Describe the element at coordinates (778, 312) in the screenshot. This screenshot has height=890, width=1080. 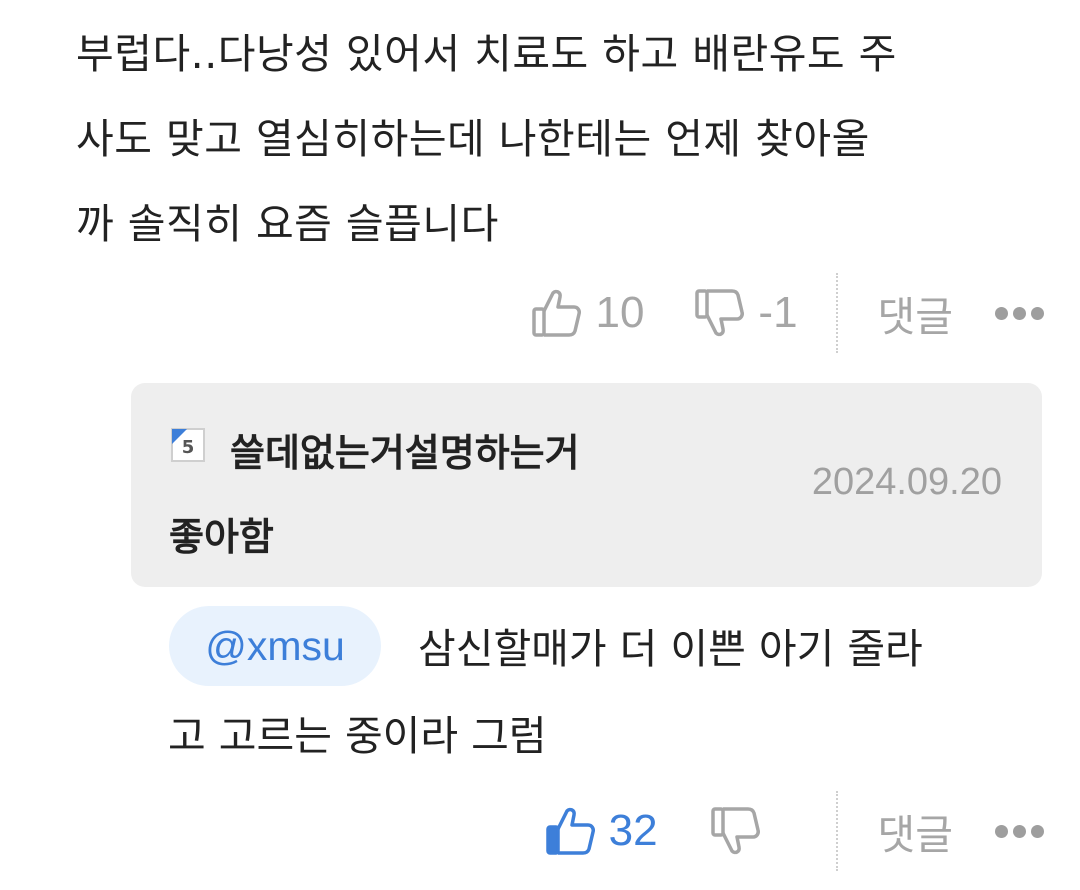
I see `dislike-count: -1` at that location.